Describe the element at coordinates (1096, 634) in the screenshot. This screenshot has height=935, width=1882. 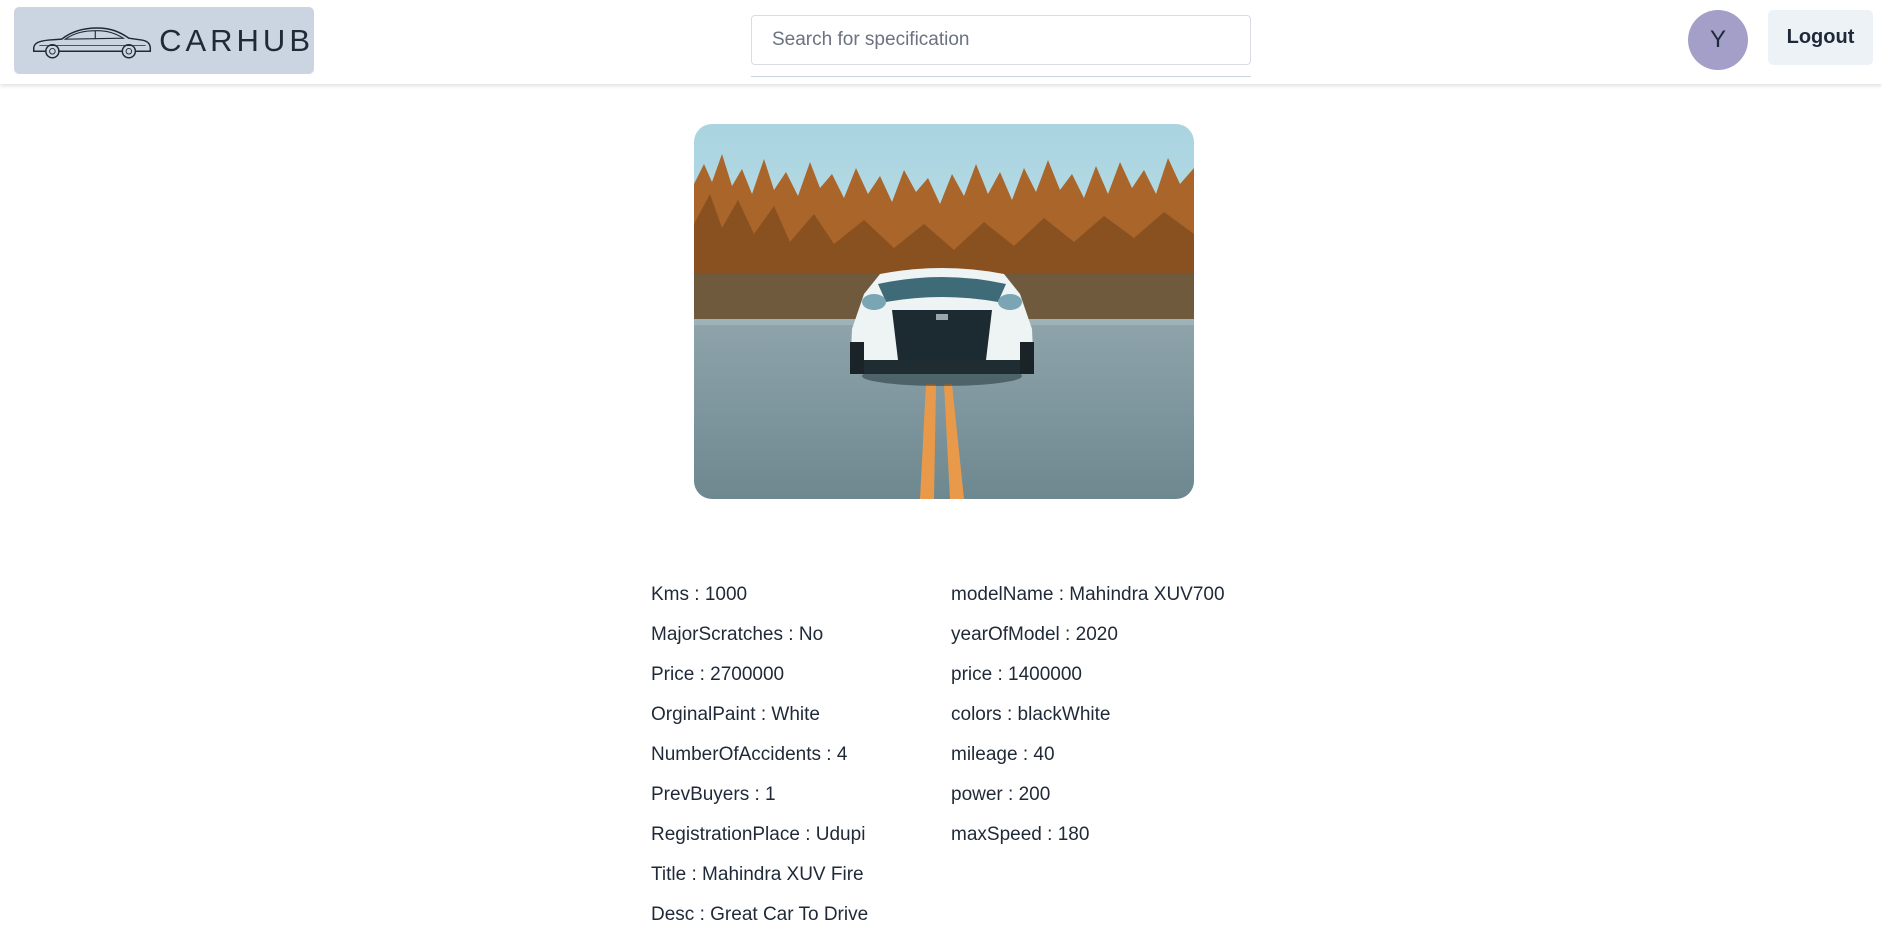
I see `spec-value: 2020` at that location.